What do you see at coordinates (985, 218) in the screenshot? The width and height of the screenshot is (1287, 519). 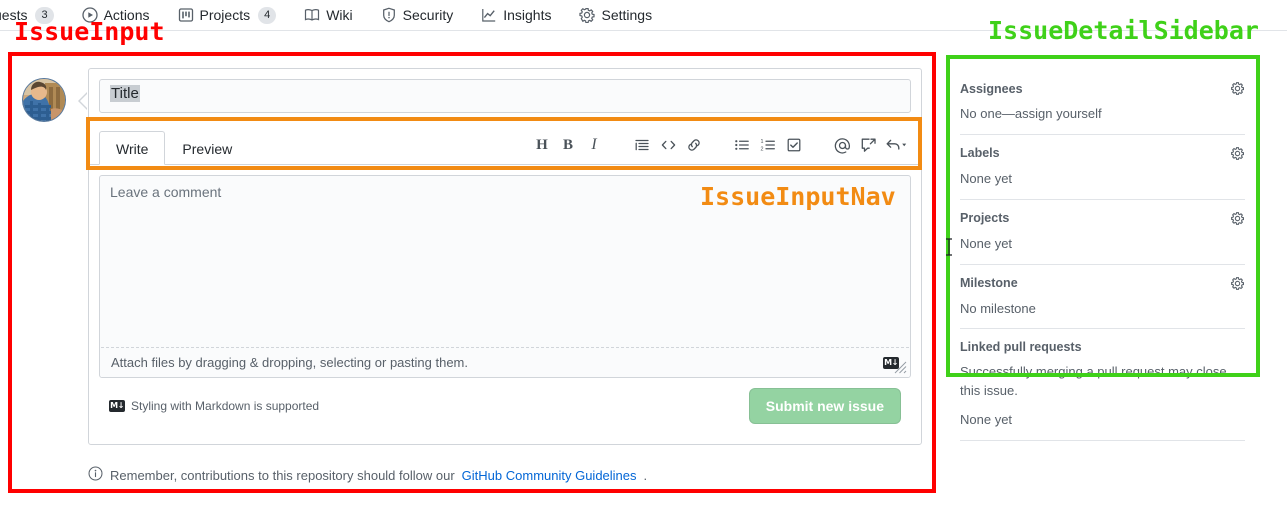 I see `projects-title: Projects` at bounding box center [985, 218].